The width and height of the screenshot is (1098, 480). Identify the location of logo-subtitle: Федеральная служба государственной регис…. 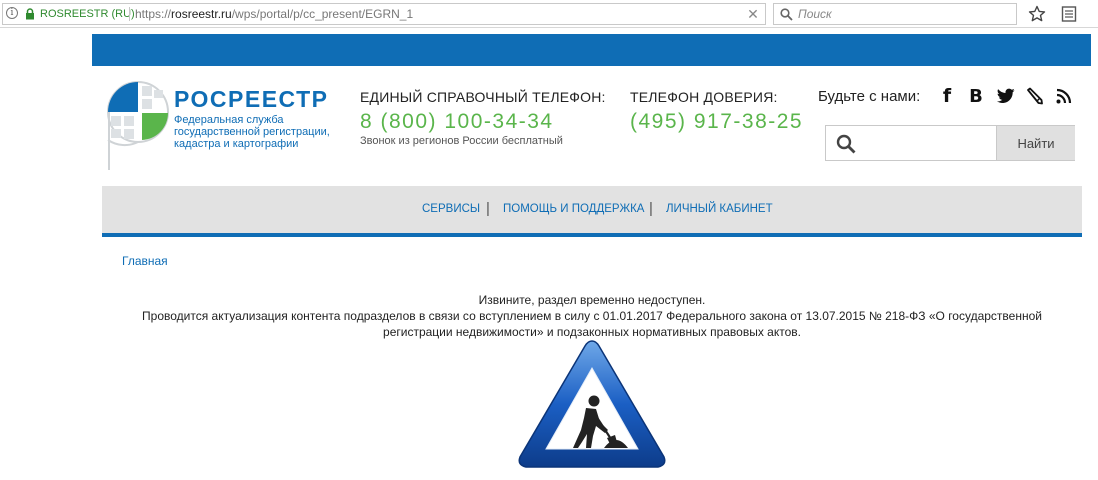
(259, 132).